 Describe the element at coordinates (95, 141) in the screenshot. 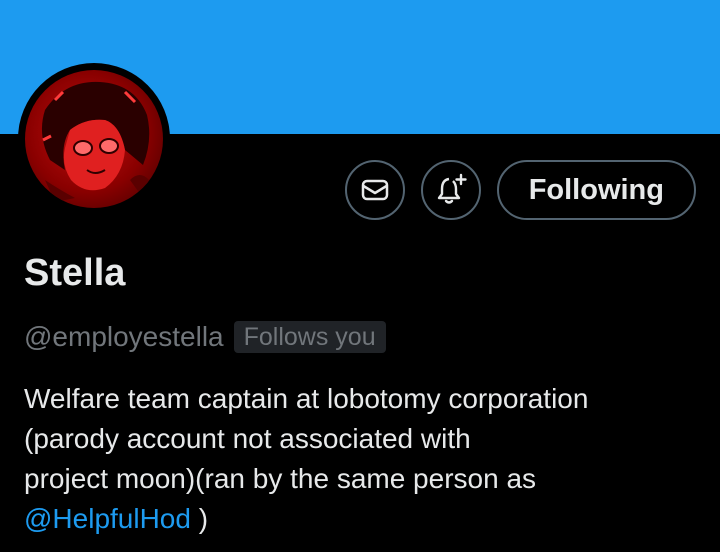

I see `avatar-artwork` at that location.